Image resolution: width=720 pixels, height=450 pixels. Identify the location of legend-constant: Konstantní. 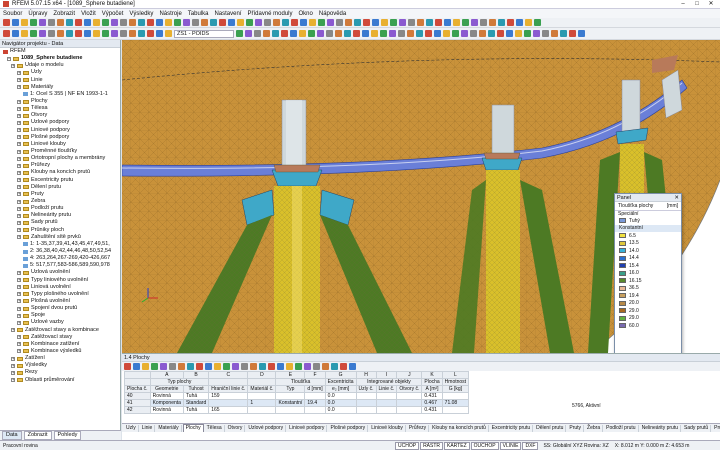
(648, 228).